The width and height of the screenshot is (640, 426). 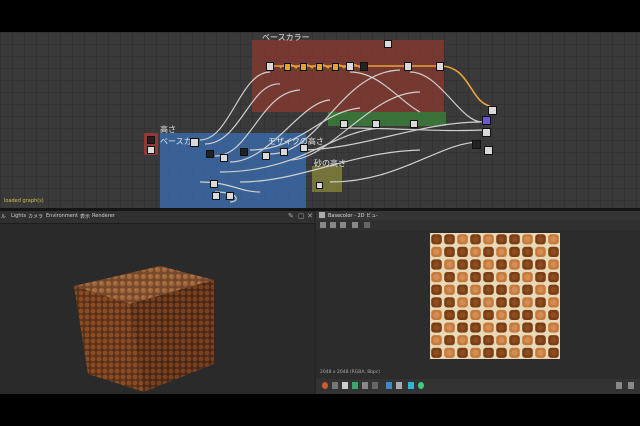 What do you see at coordinates (355, 385) in the screenshot?
I see `alpha-icon` at bounding box center [355, 385].